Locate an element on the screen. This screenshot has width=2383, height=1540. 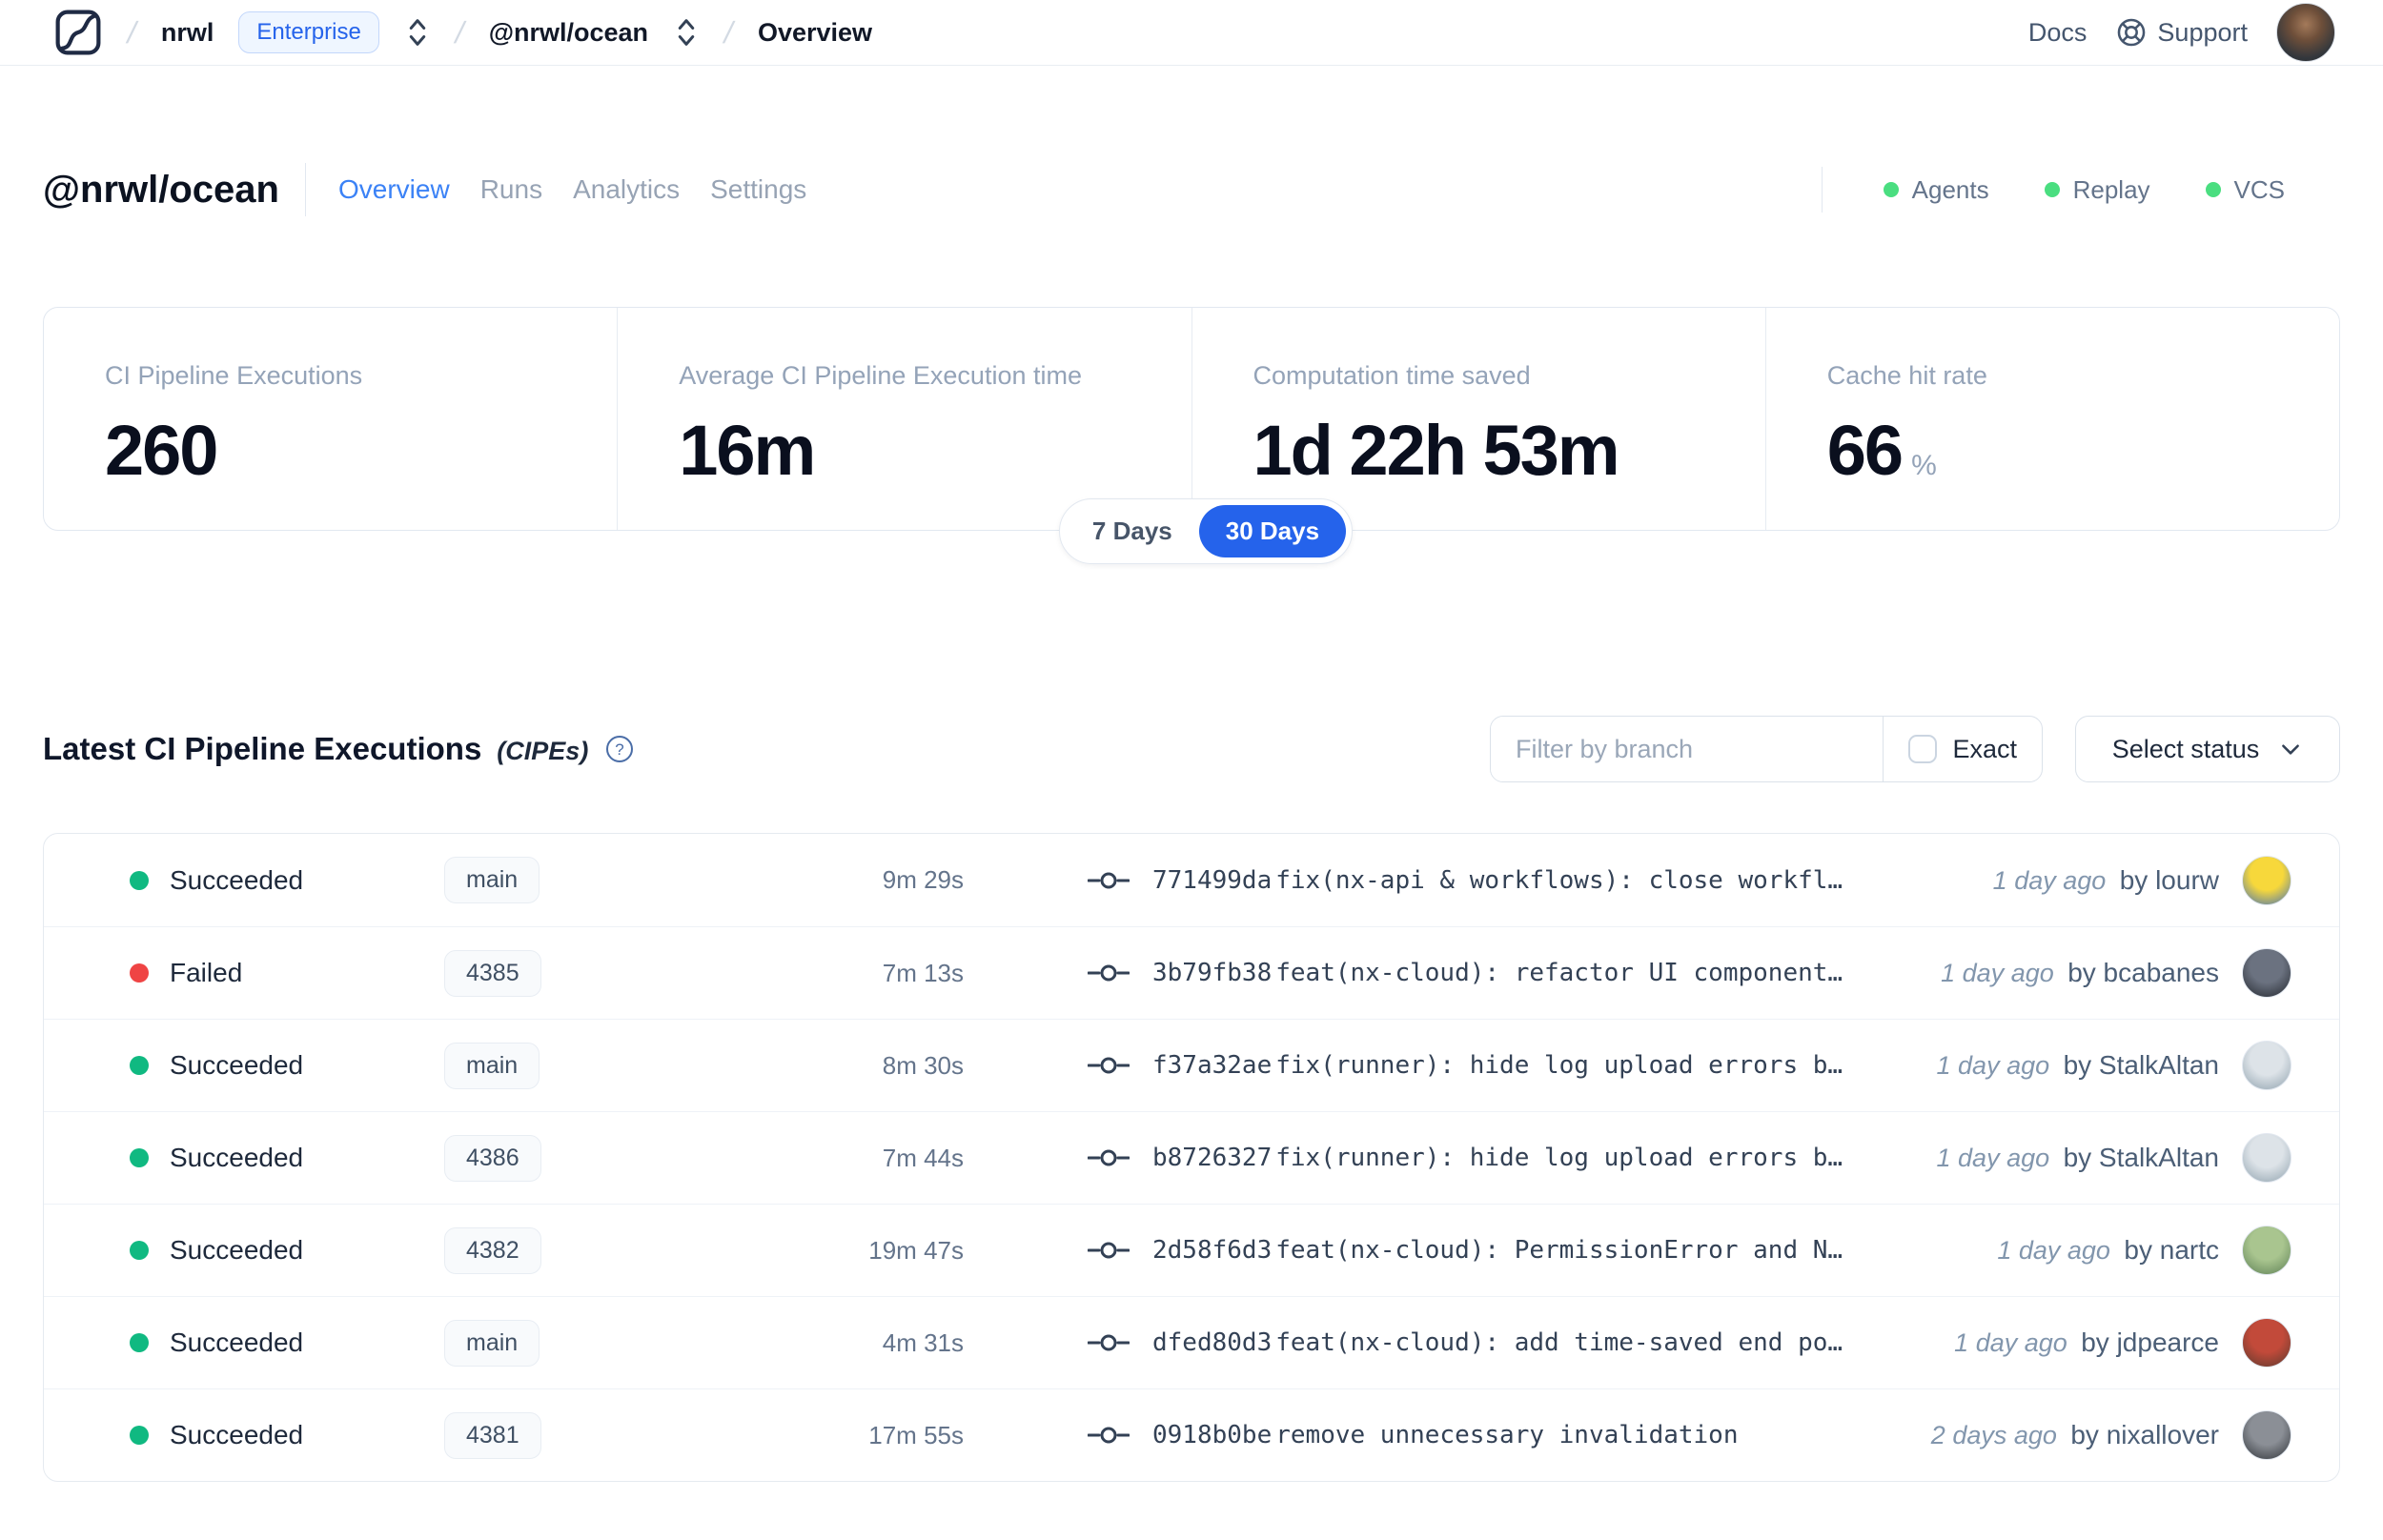
author-label: by nixallover is located at coordinates (2144, 1434).